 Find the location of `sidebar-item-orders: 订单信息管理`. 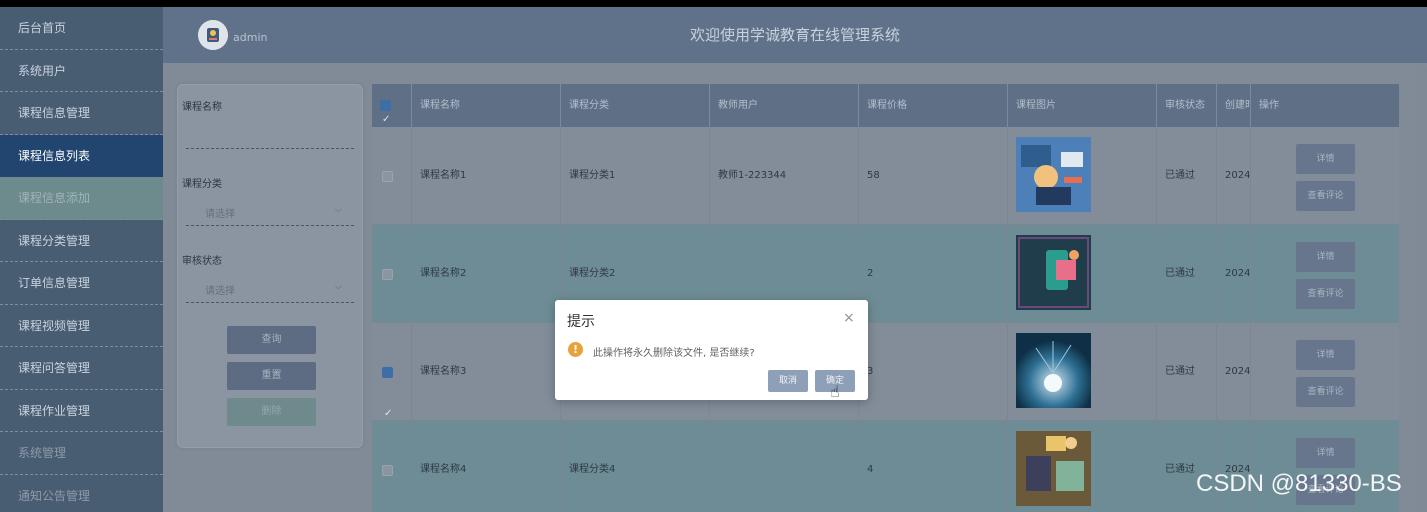

sidebar-item-orders: 订单信息管理 is located at coordinates (81, 283).